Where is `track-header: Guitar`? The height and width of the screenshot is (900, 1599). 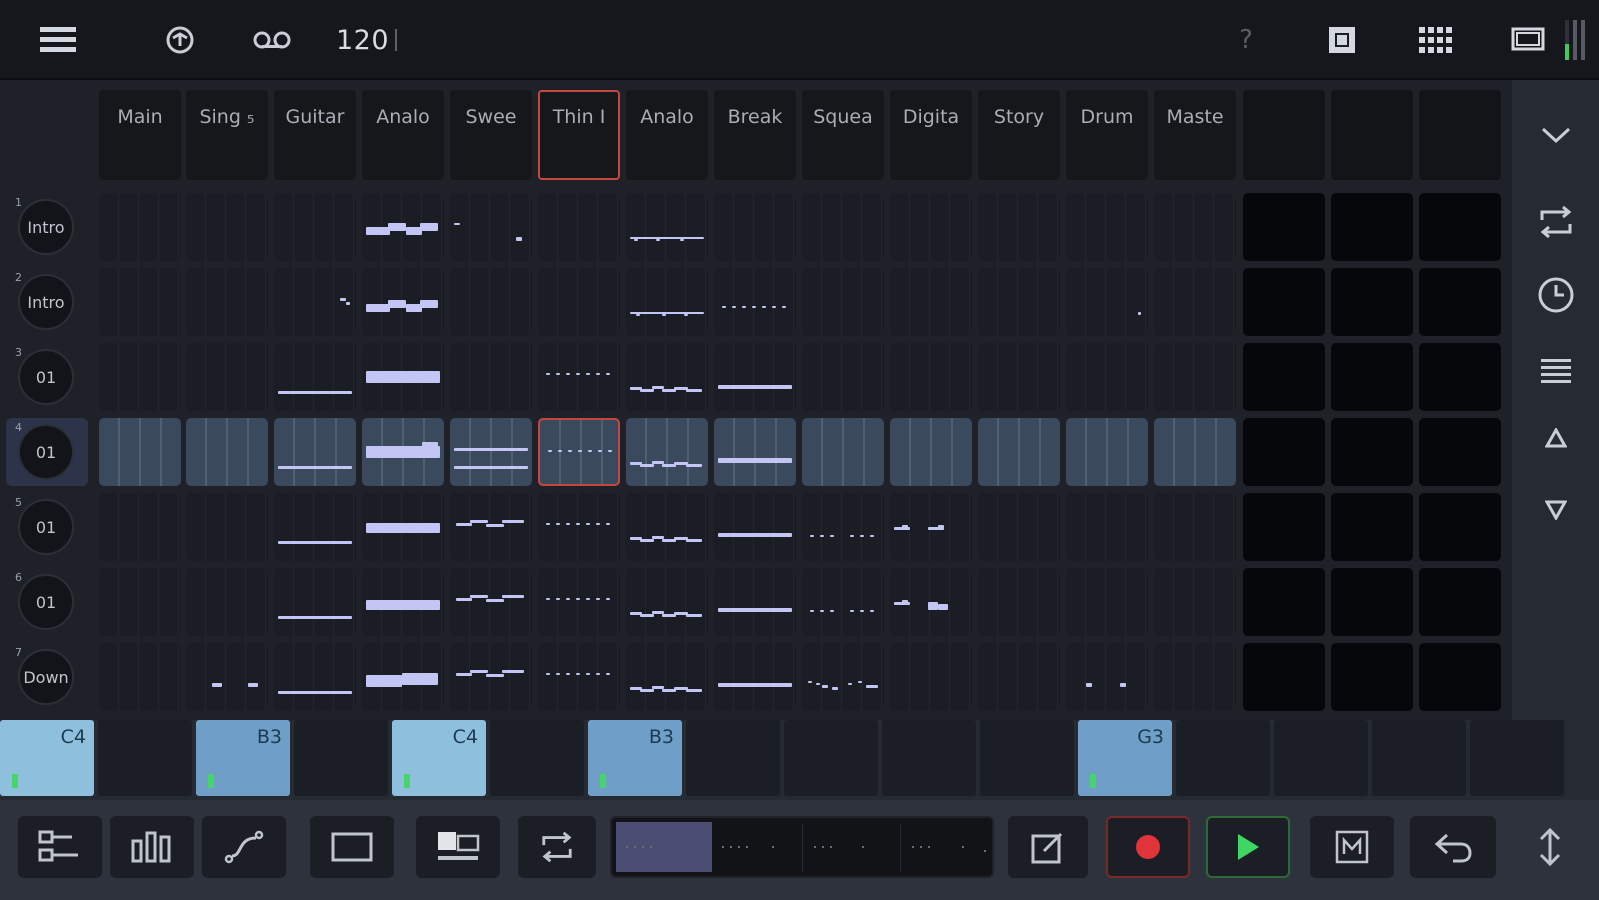
track-header: Guitar is located at coordinates (315, 135).